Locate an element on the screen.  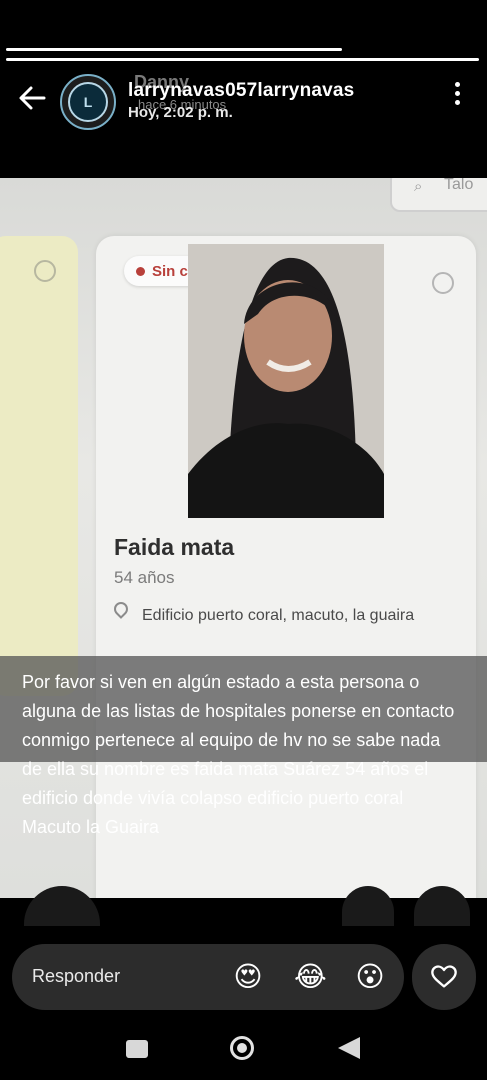
story-timestamp: Hoy, 2:02 p. m. is located at coordinates (180, 112).